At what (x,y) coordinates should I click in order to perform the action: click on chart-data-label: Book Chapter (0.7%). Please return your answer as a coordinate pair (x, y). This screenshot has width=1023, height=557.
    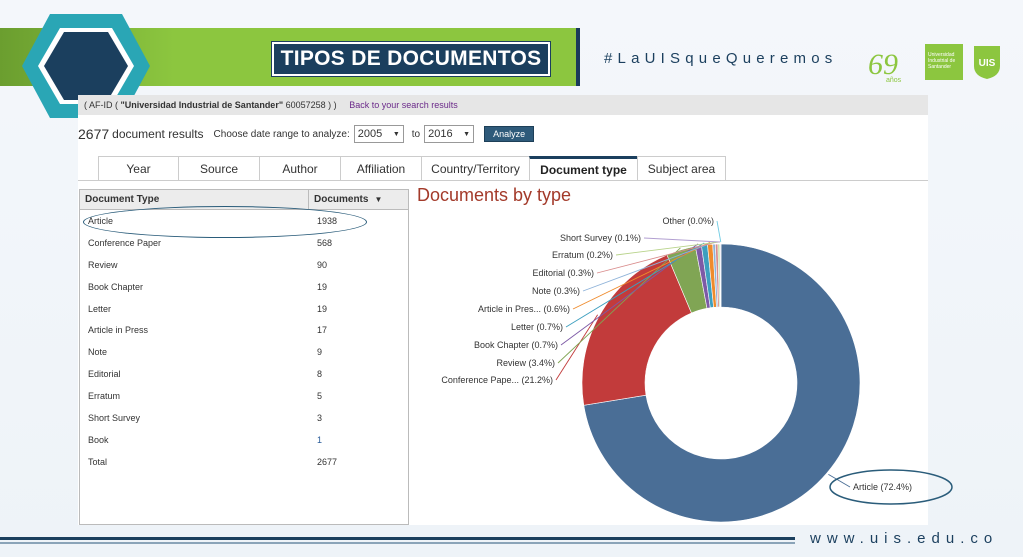
    Looking at the image, I should click on (516, 345).